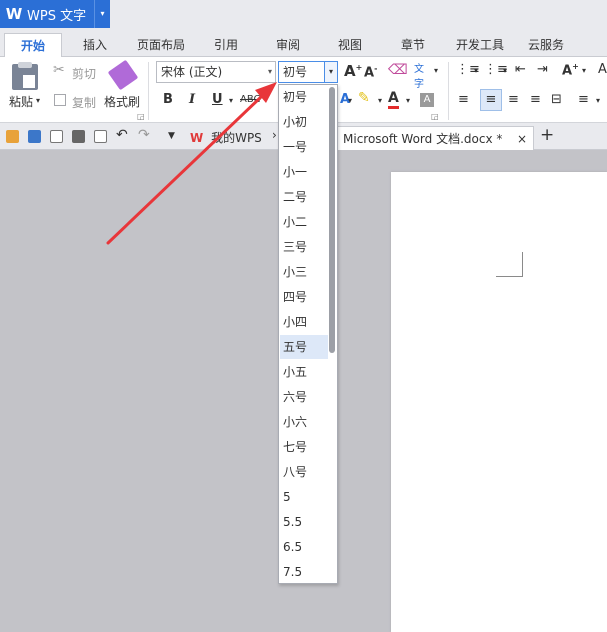 This screenshot has width=607, height=632. What do you see at coordinates (304, 197) in the screenshot?
I see `font-size-option: 二号` at bounding box center [304, 197].